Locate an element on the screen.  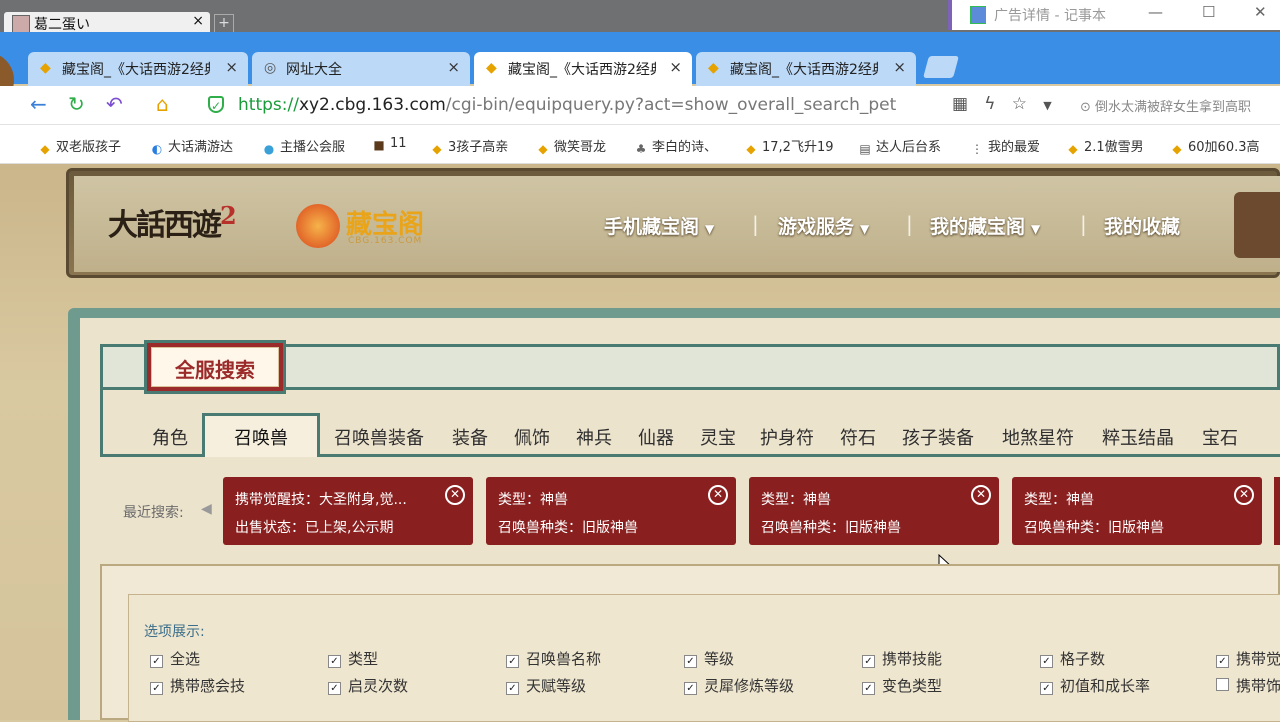
category-tab-divine-weapon: 神兵 is located at coordinates (594, 437).